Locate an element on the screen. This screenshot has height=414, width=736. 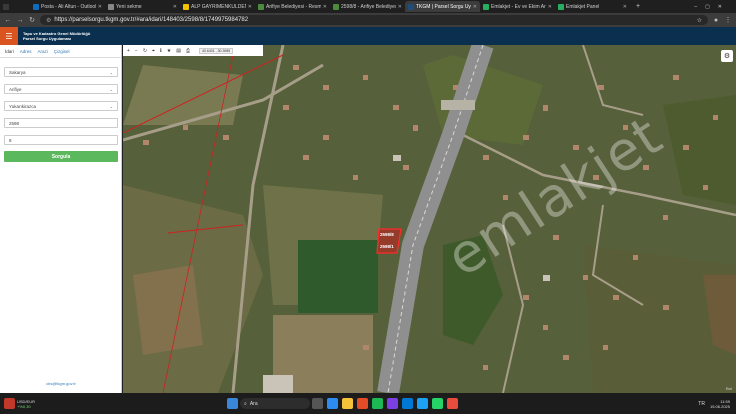
edge-icon is located at coordinates (333, 403).